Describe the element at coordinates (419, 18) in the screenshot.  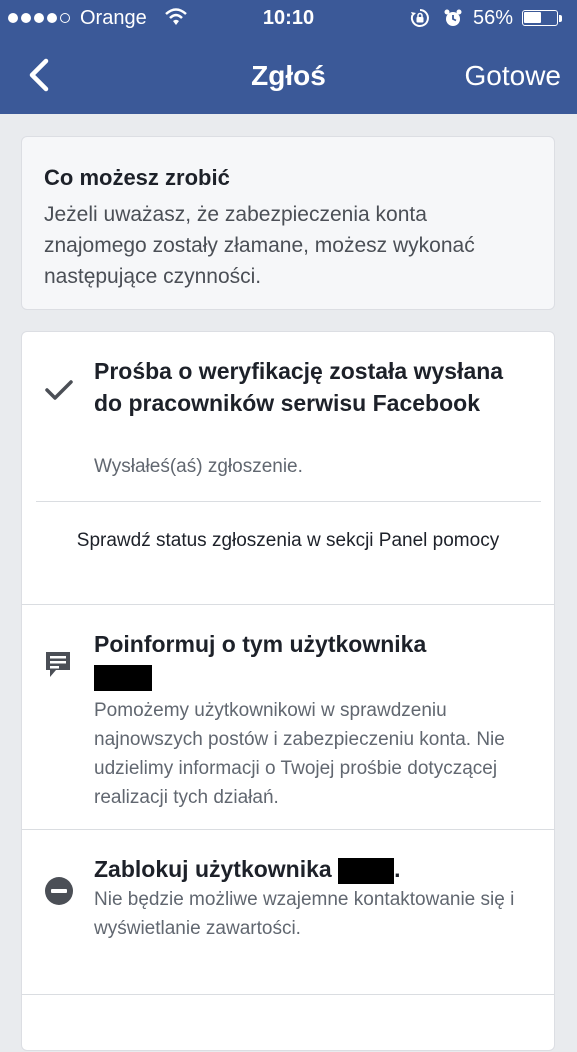
I see `rotation-lock-icon` at that location.